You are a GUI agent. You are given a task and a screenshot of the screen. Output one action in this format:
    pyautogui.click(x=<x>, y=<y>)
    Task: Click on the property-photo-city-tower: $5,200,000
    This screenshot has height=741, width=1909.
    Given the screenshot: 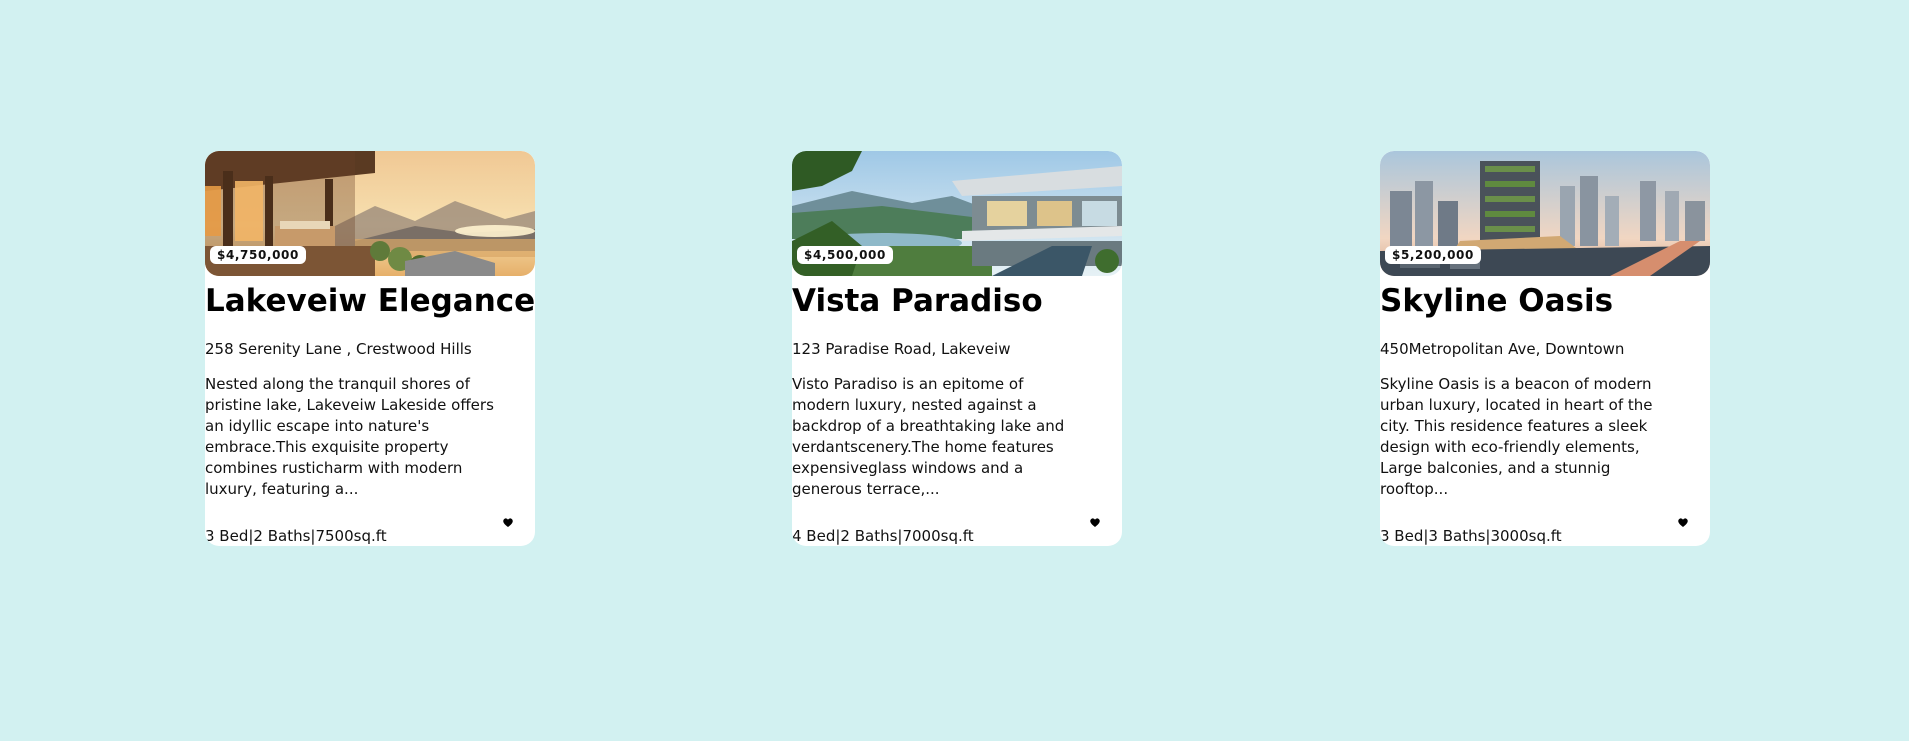 What is the action you would take?
    pyautogui.click(x=1545, y=213)
    